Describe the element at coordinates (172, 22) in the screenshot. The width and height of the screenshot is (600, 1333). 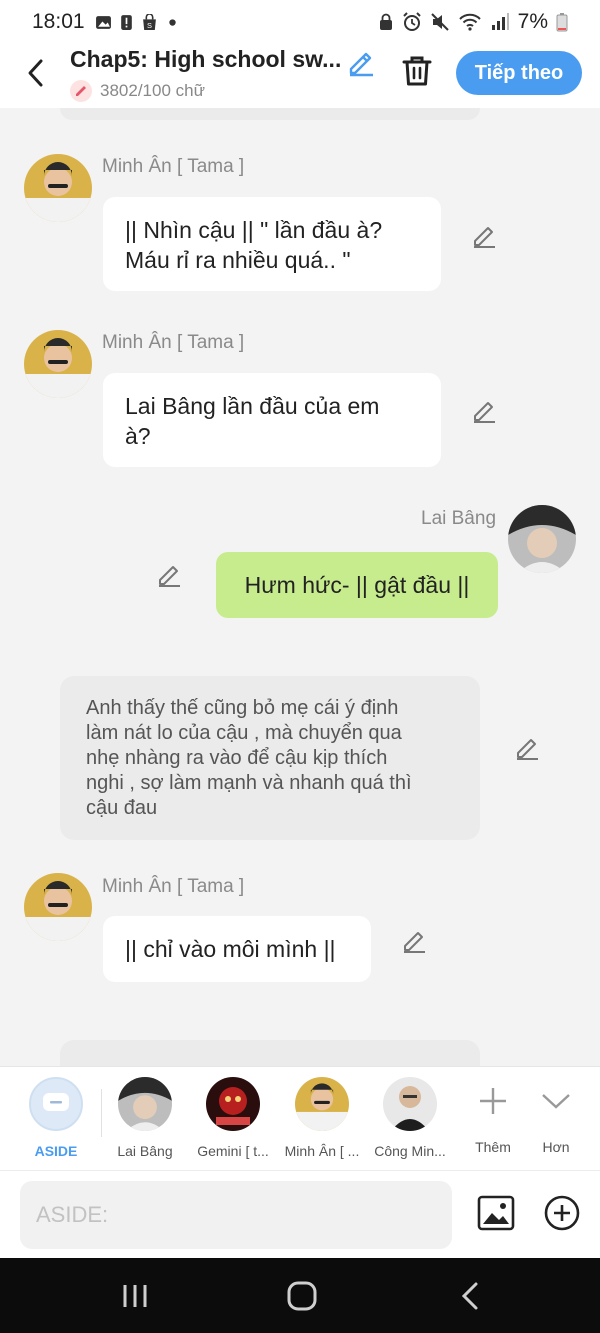
I see `dot-icon` at that location.